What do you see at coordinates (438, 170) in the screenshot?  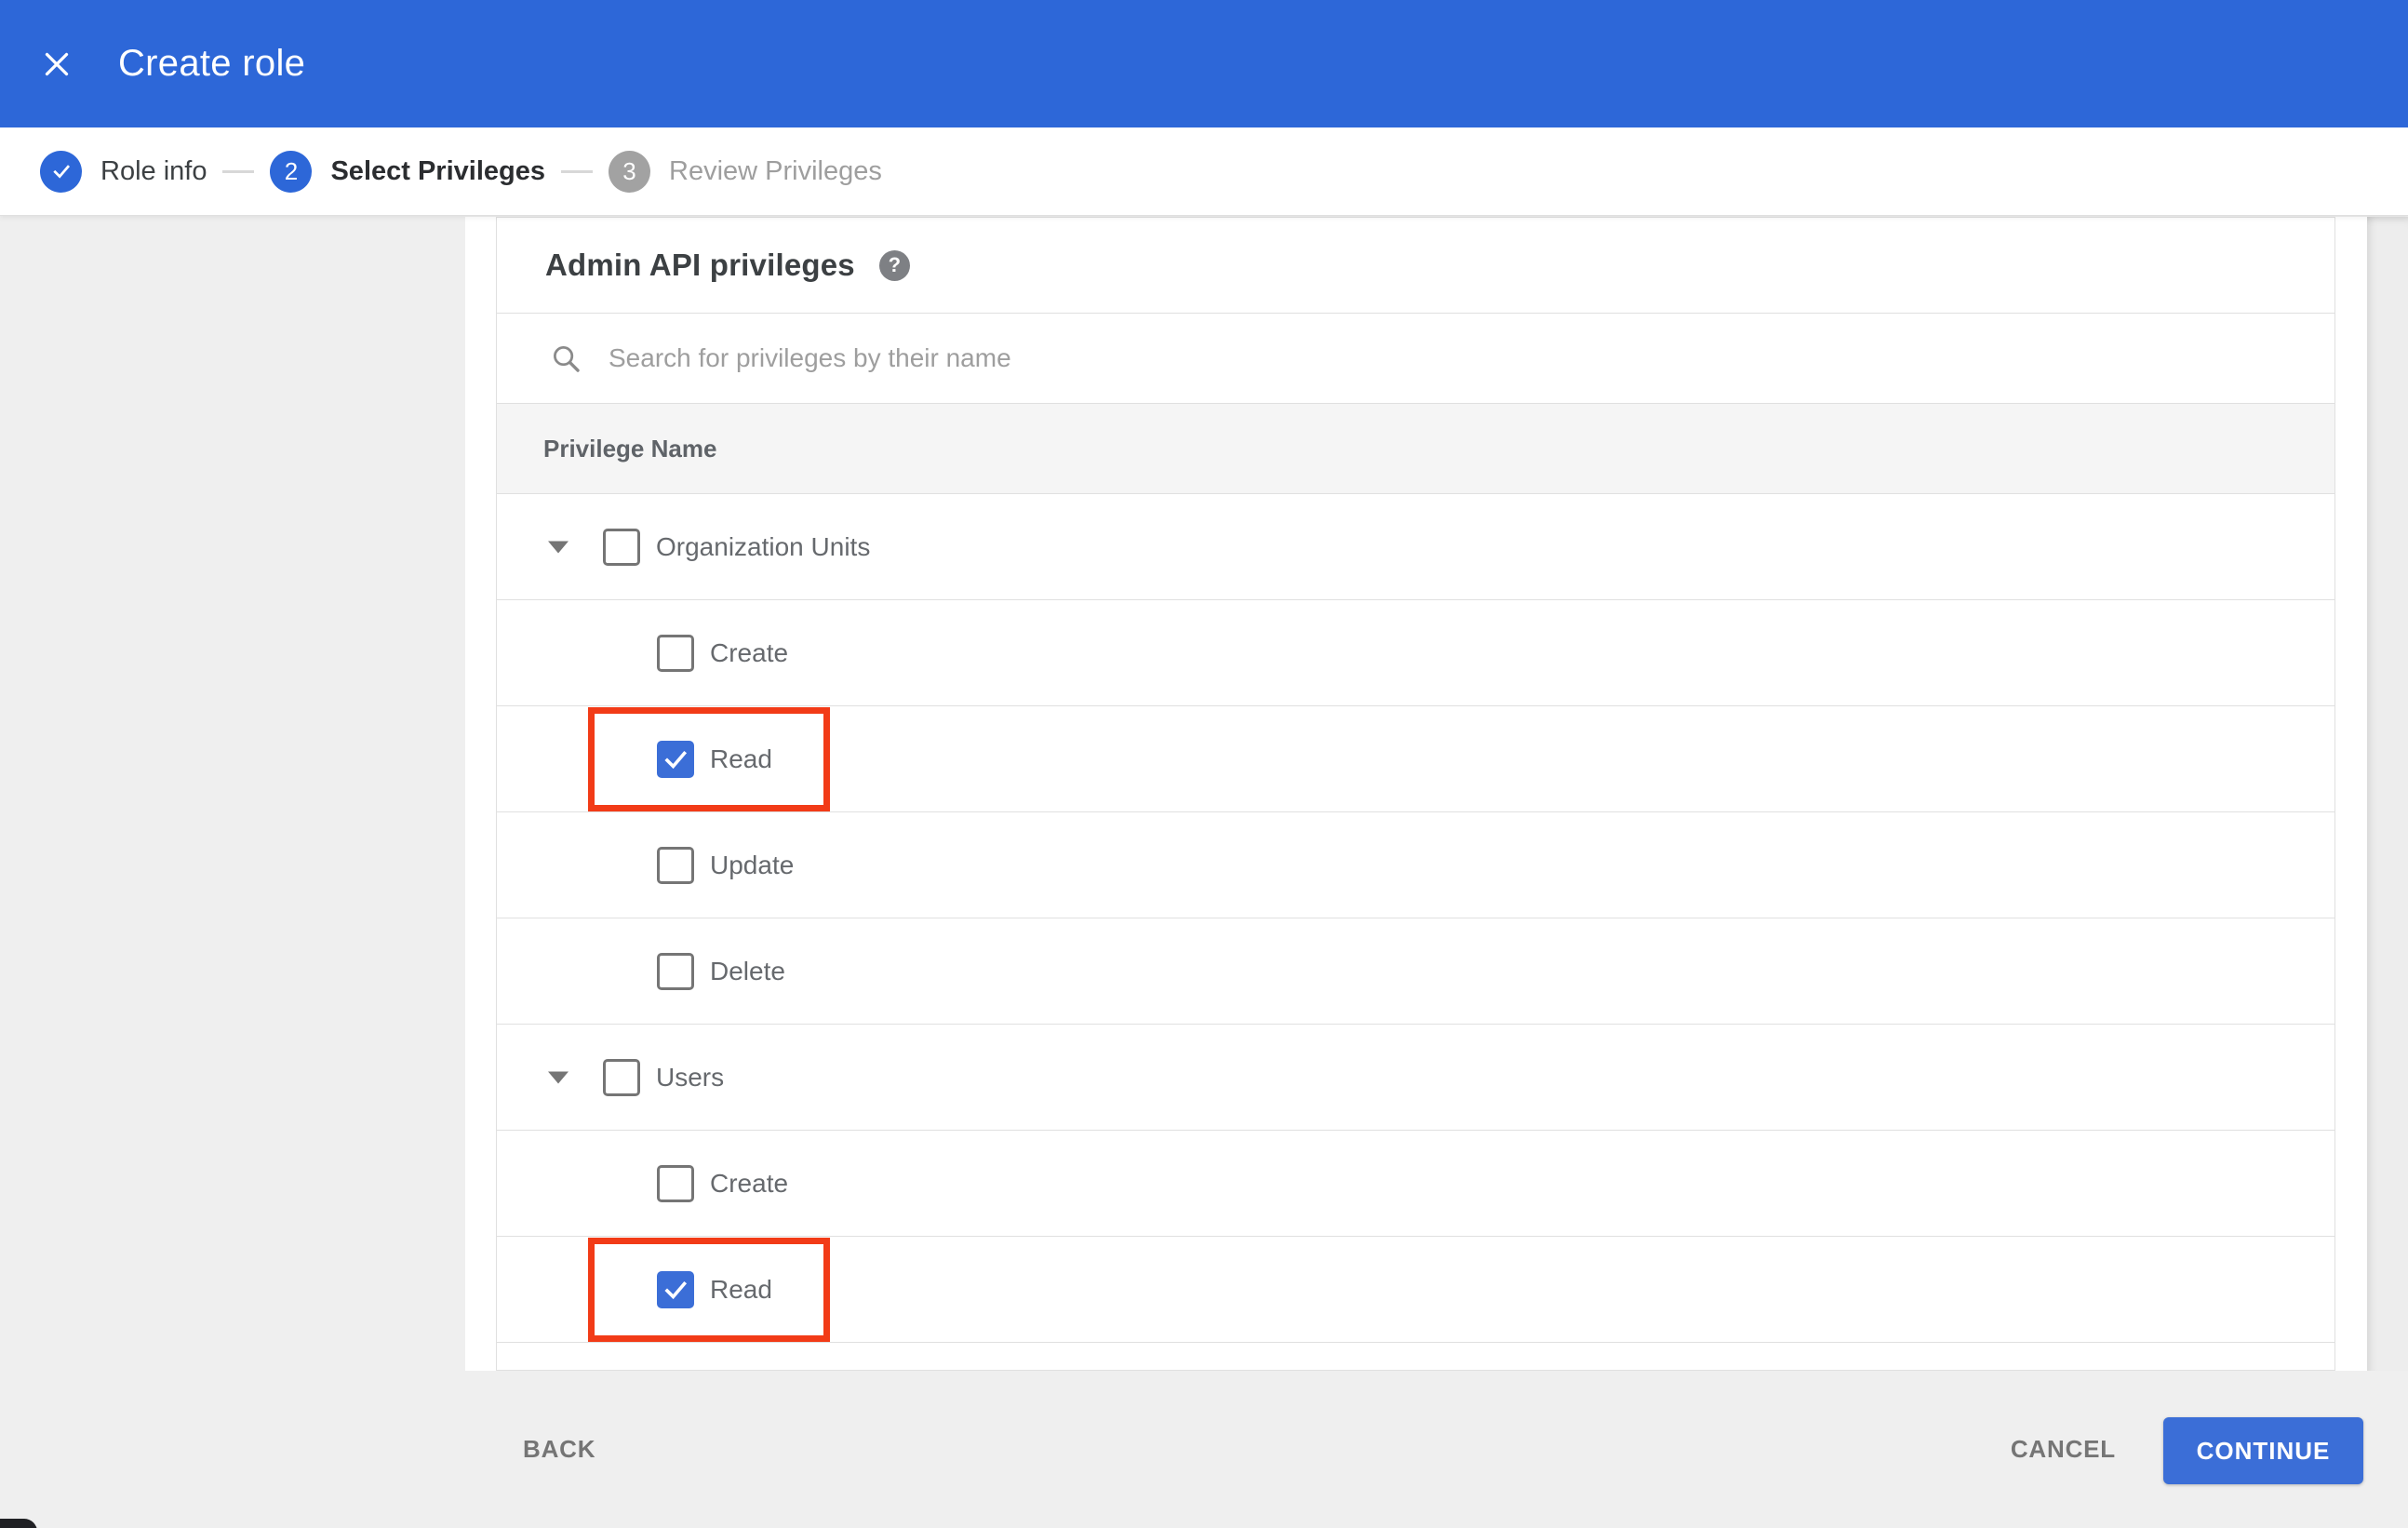 I see `step-label: Select Privileges` at bounding box center [438, 170].